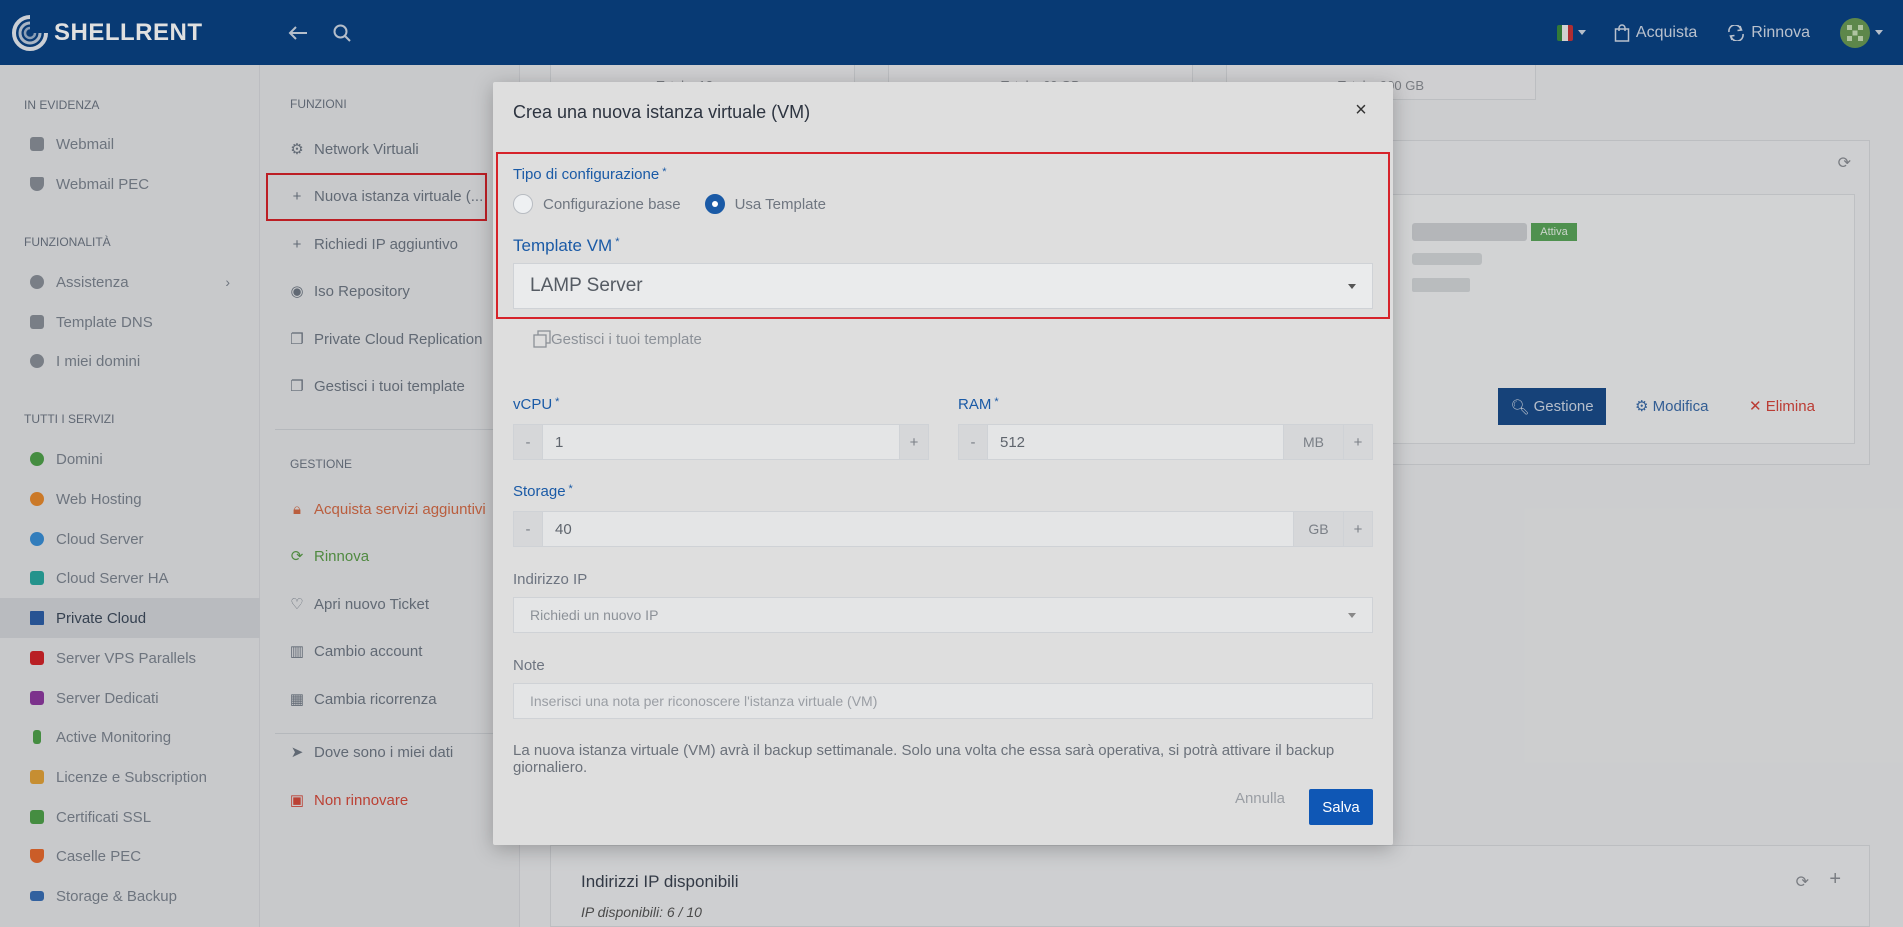 The image size is (1903, 927). I want to click on ip-address-select: Richiedi un nuovo IP, so click(943, 615).